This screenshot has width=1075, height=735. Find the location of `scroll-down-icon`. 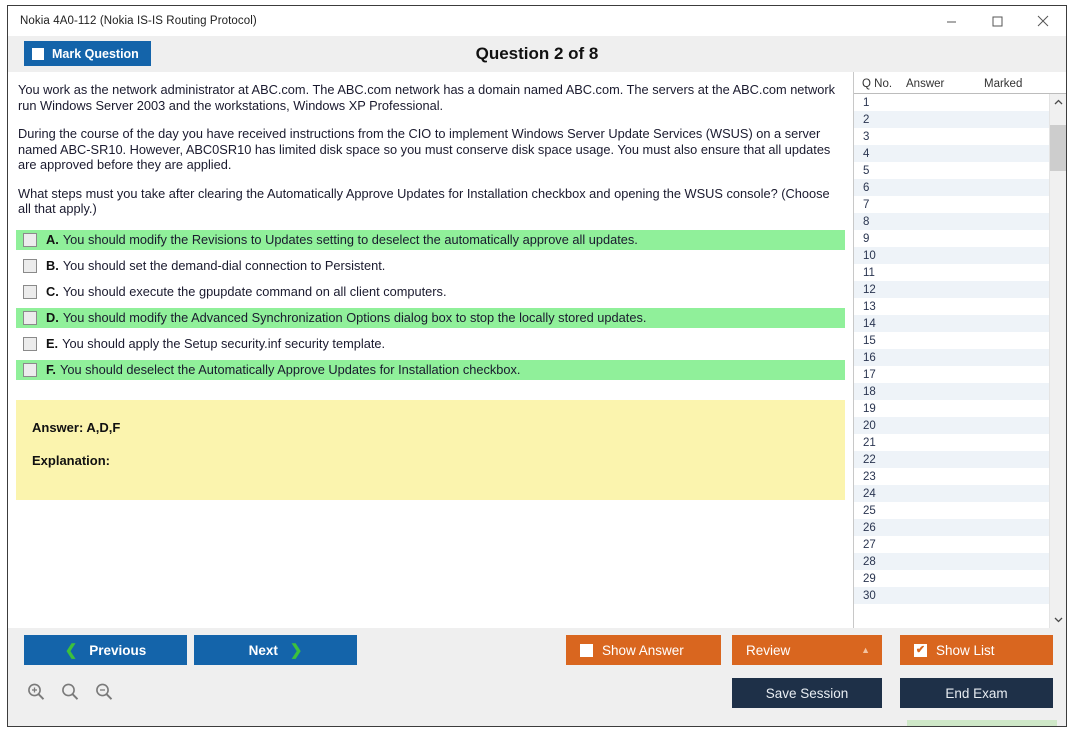

scroll-down-icon is located at coordinates (1058, 619).